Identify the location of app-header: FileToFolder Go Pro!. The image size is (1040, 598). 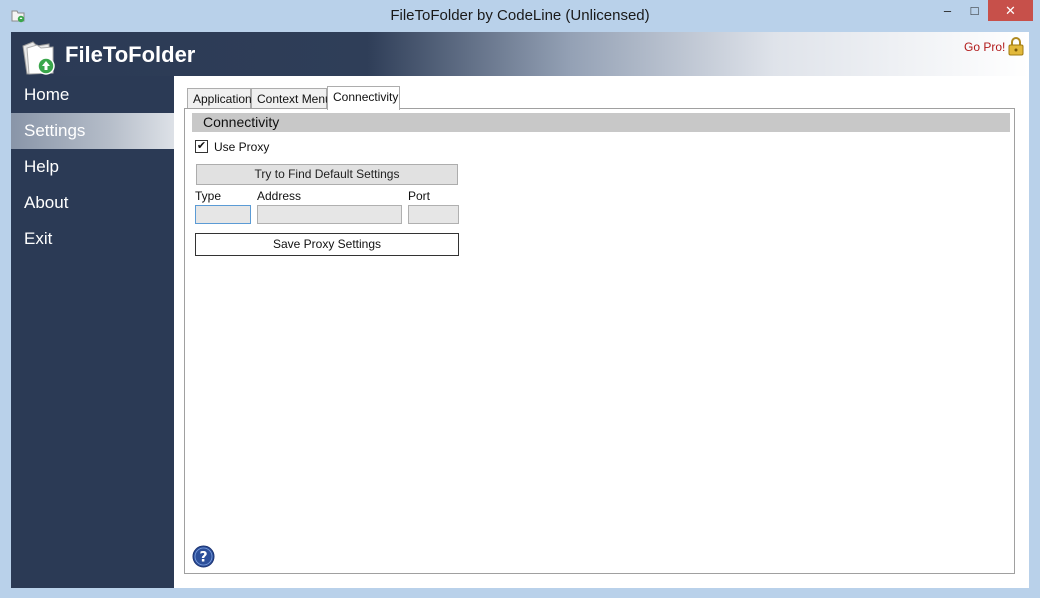
(520, 54).